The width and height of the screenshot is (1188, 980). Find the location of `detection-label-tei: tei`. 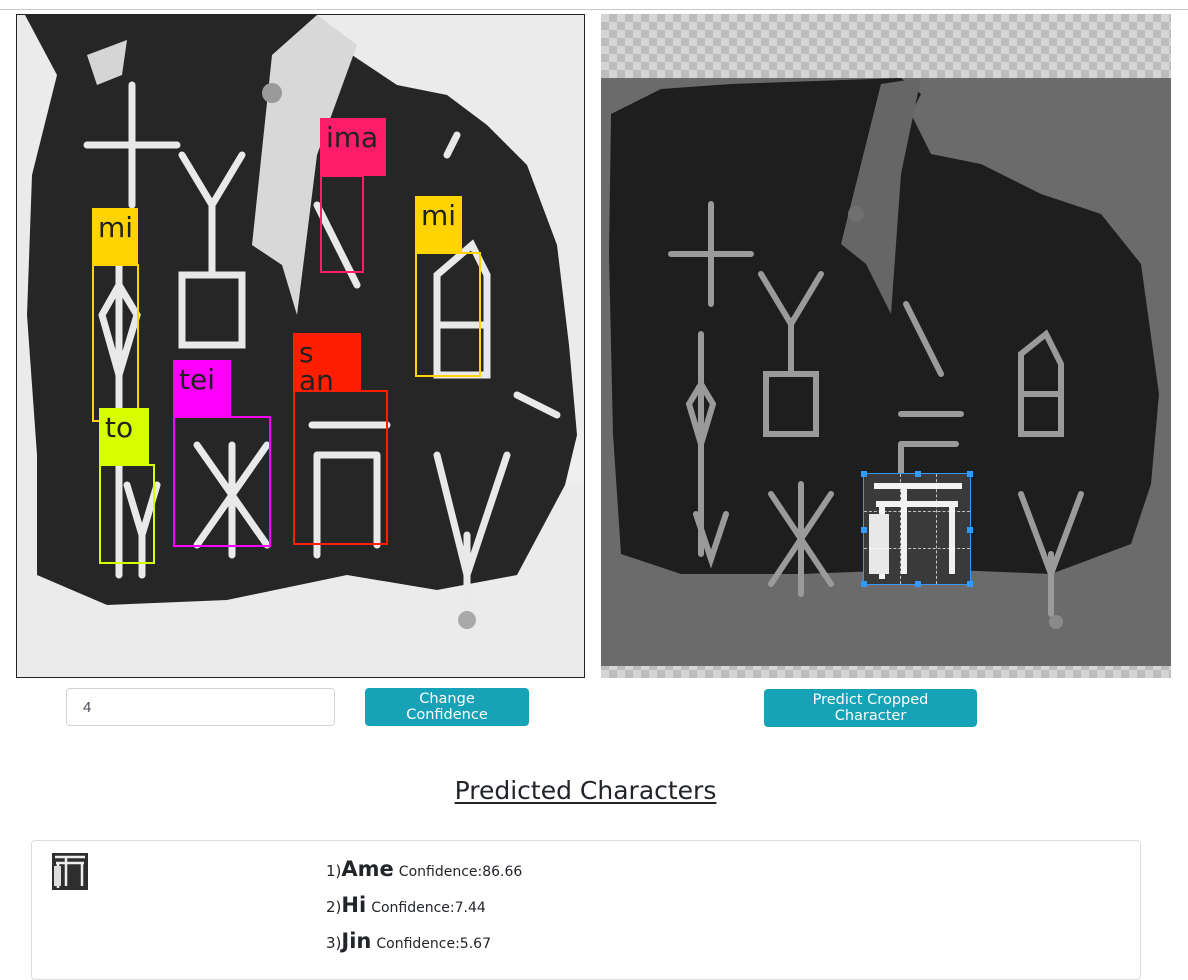

detection-label-tei: tei is located at coordinates (202, 389).